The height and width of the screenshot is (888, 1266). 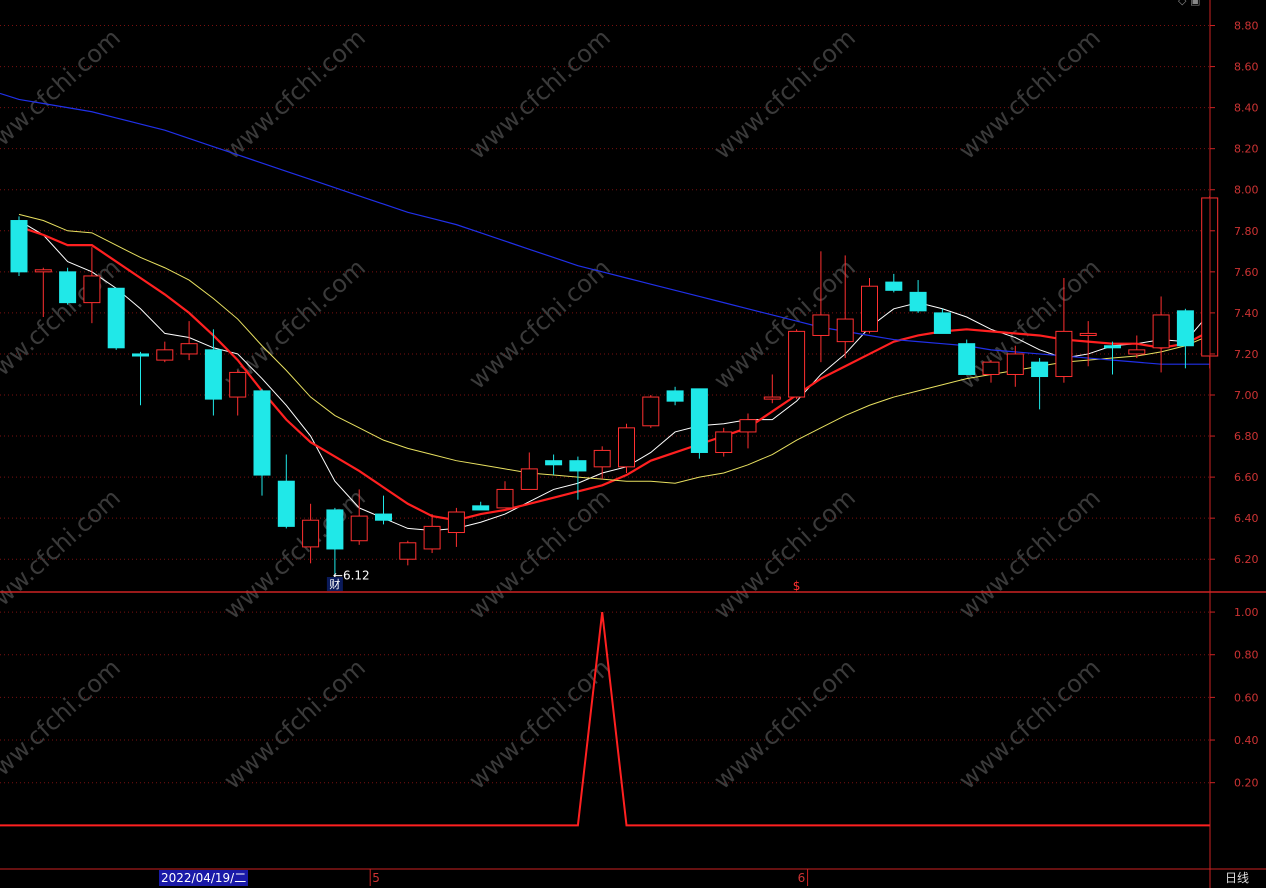 What do you see at coordinates (376, 878) in the screenshot?
I see `month-label-may: 5` at bounding box center [376, 878].